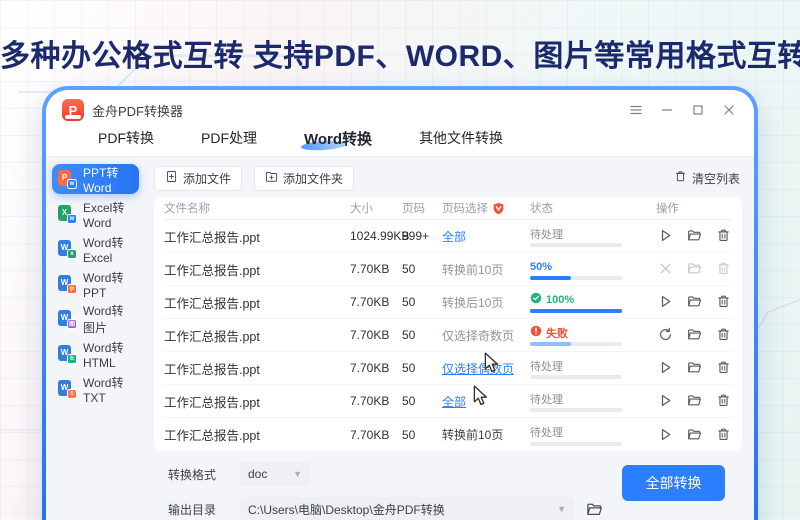 The width and height of the screenshot is (800, 520). What do you see at coordinates (666, 335) in the screenshot?
I see `retry-icon` at bounding box center [666, 335].